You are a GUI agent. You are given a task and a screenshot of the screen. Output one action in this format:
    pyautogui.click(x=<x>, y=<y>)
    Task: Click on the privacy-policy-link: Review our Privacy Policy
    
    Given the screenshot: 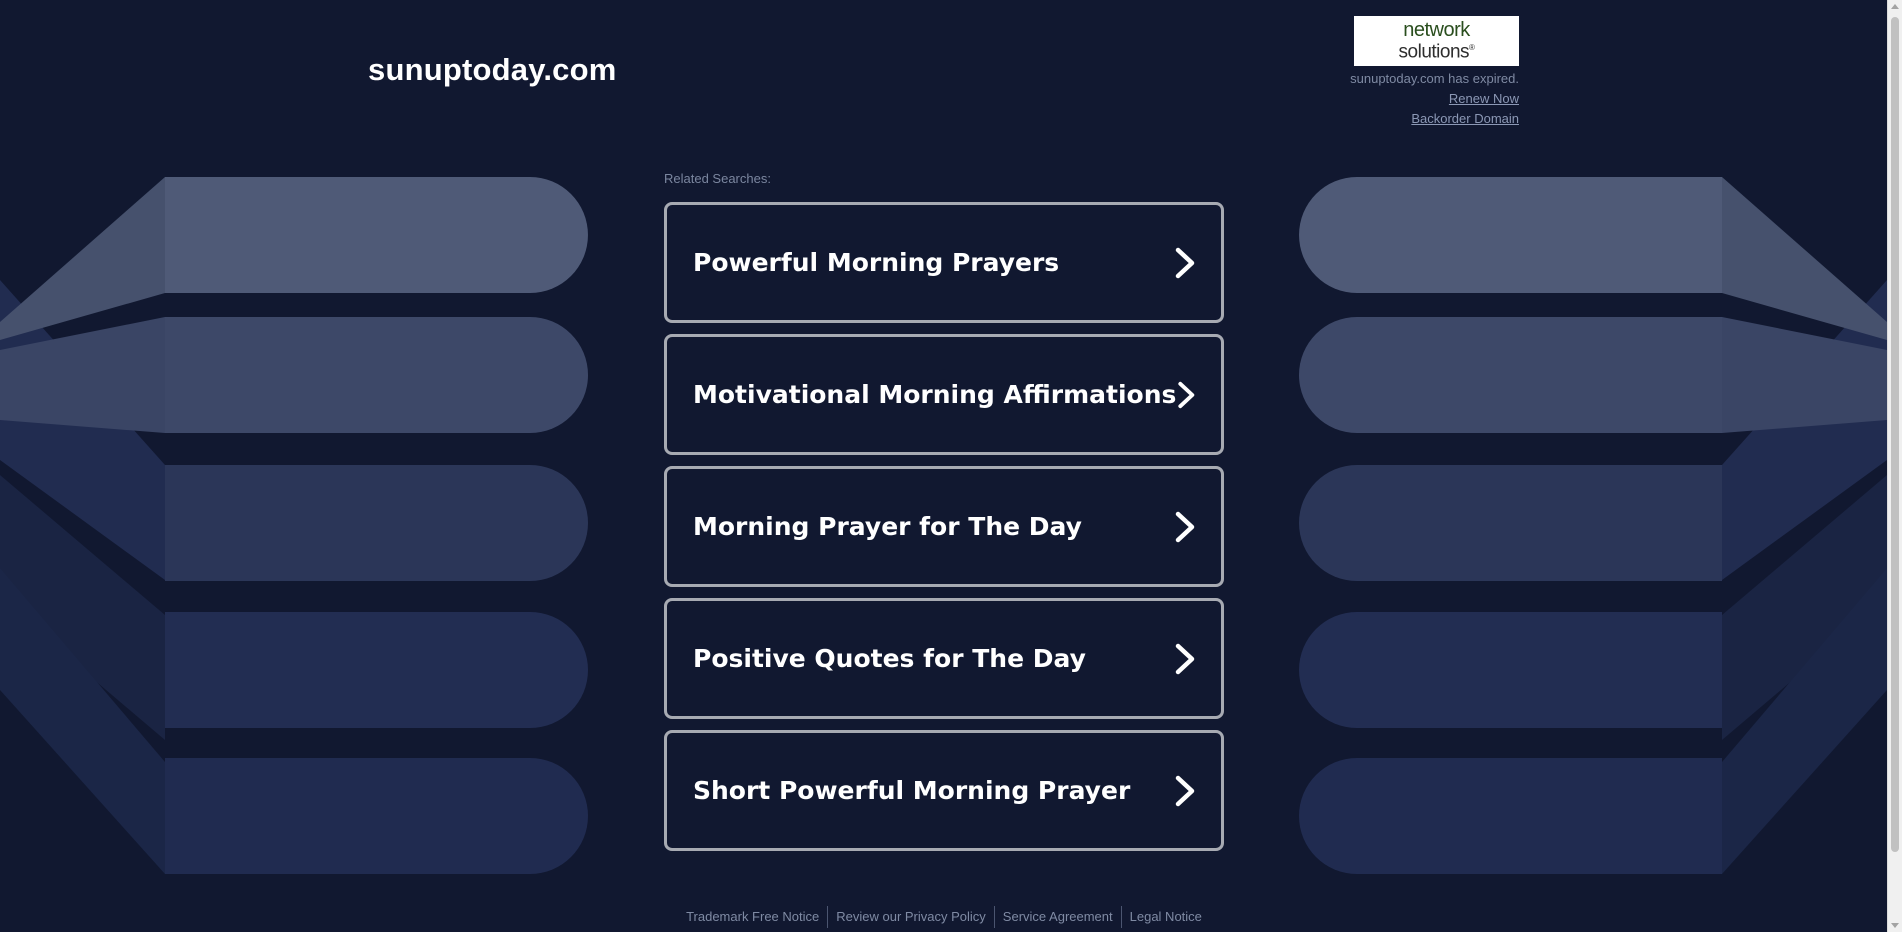 What is the action you would take?
    pyautogui.click(x=911, y=917)
    